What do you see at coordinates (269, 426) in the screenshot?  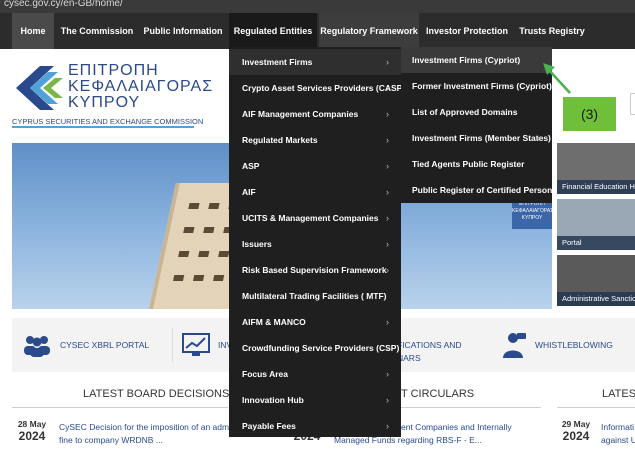 I see `menu-label: Payable Fees` at bounding box center [269, 426].